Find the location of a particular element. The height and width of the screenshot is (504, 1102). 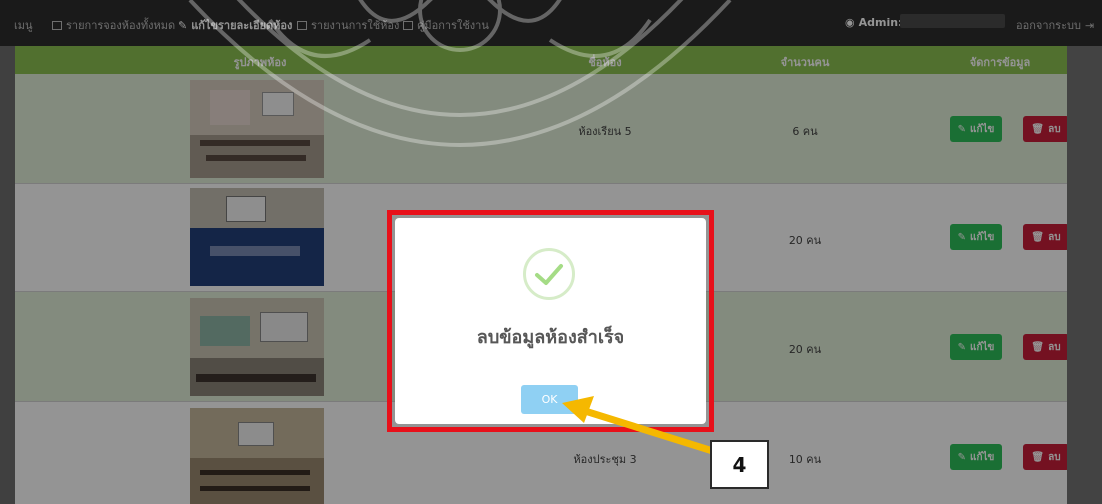

dialog-message: ลบข้อมูลห้องสำเร็จ is located at coordinates (550, 337).